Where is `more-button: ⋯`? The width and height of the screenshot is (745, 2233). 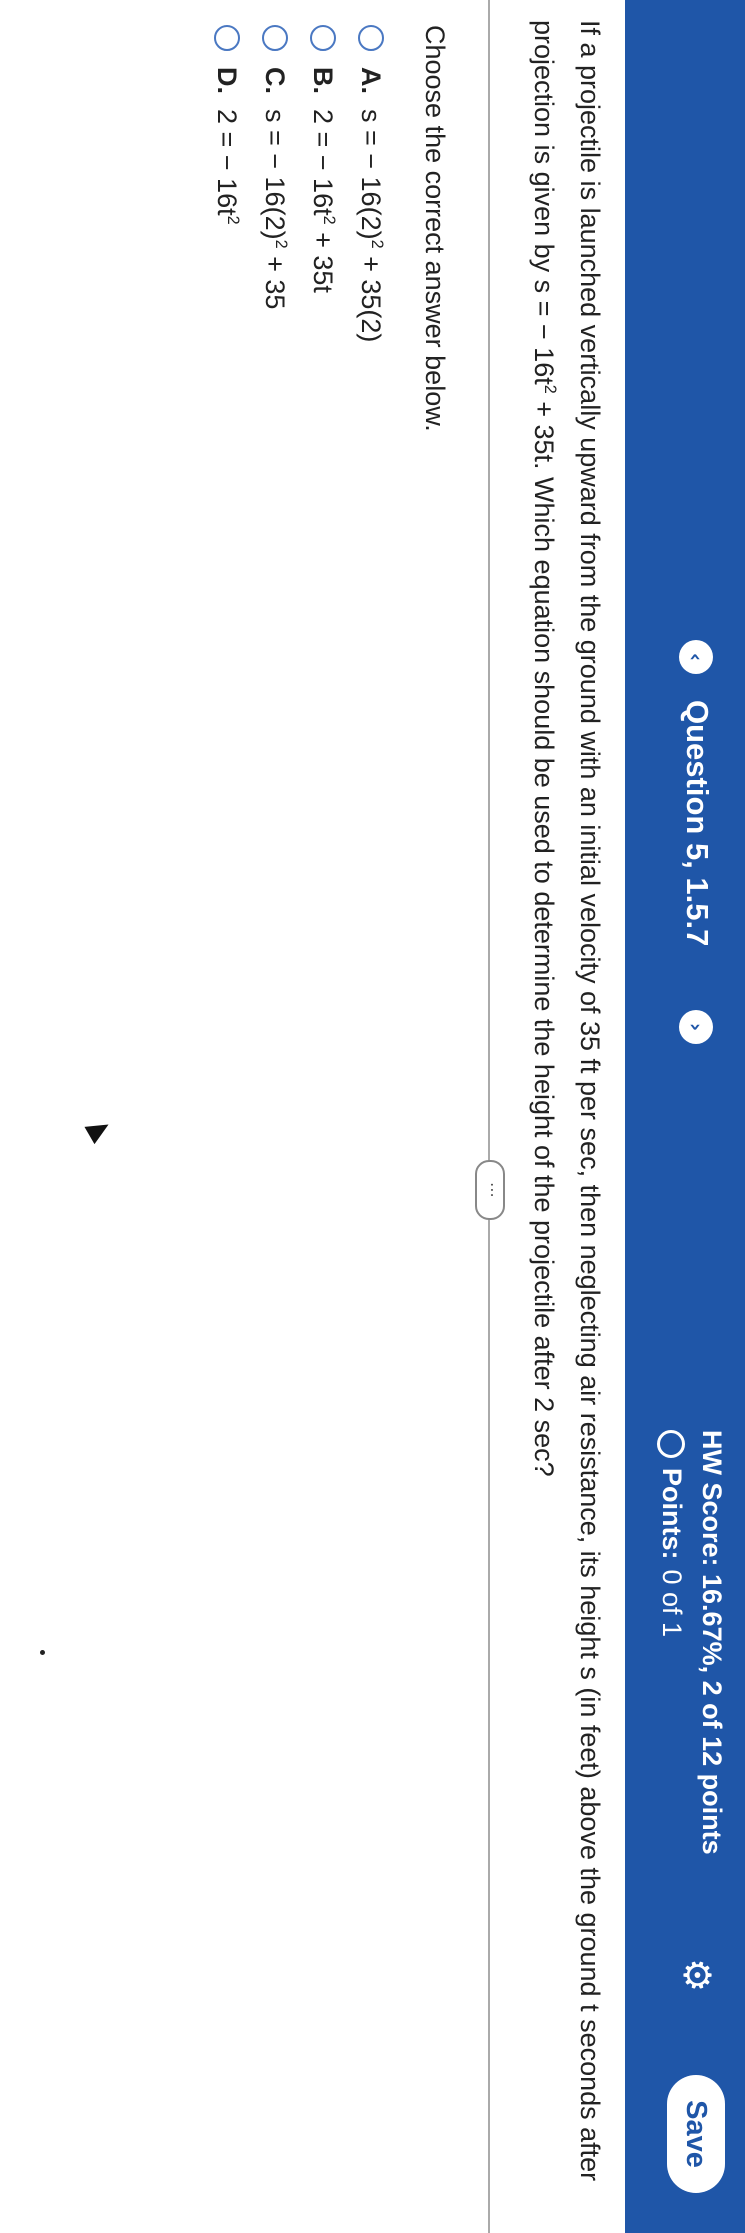
more-button: ⋯ is located at coordinates (490, 1190).